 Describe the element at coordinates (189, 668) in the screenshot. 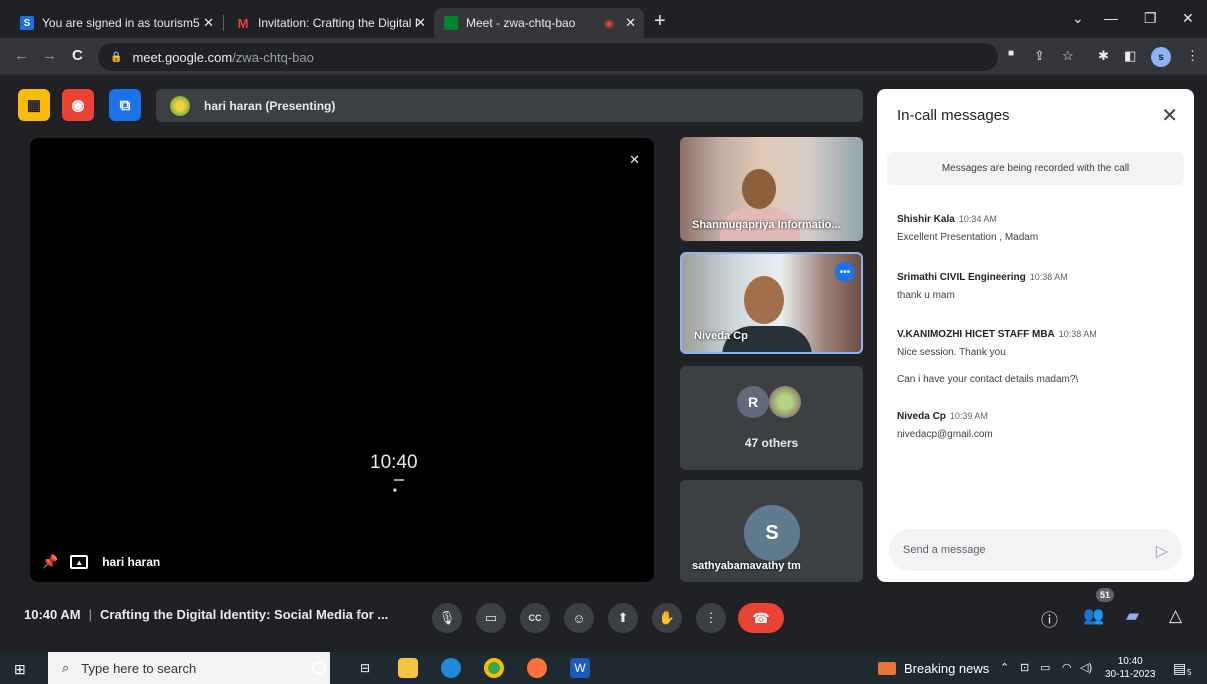

I see `taskbar-search: ⌕ Type here to search` at that location.